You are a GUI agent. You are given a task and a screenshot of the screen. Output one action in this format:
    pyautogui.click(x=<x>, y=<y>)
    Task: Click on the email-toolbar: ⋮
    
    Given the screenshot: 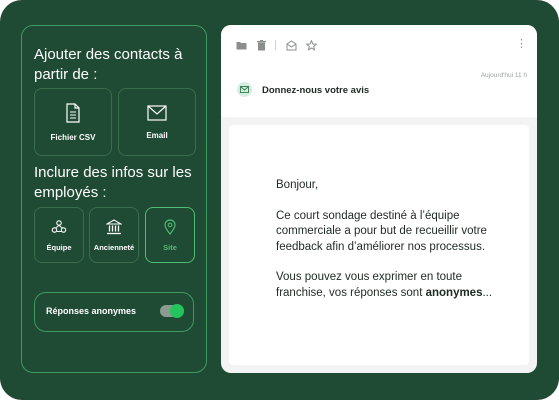 What is the action you would take?
    pyautogui.click(x=379, y=45)
    